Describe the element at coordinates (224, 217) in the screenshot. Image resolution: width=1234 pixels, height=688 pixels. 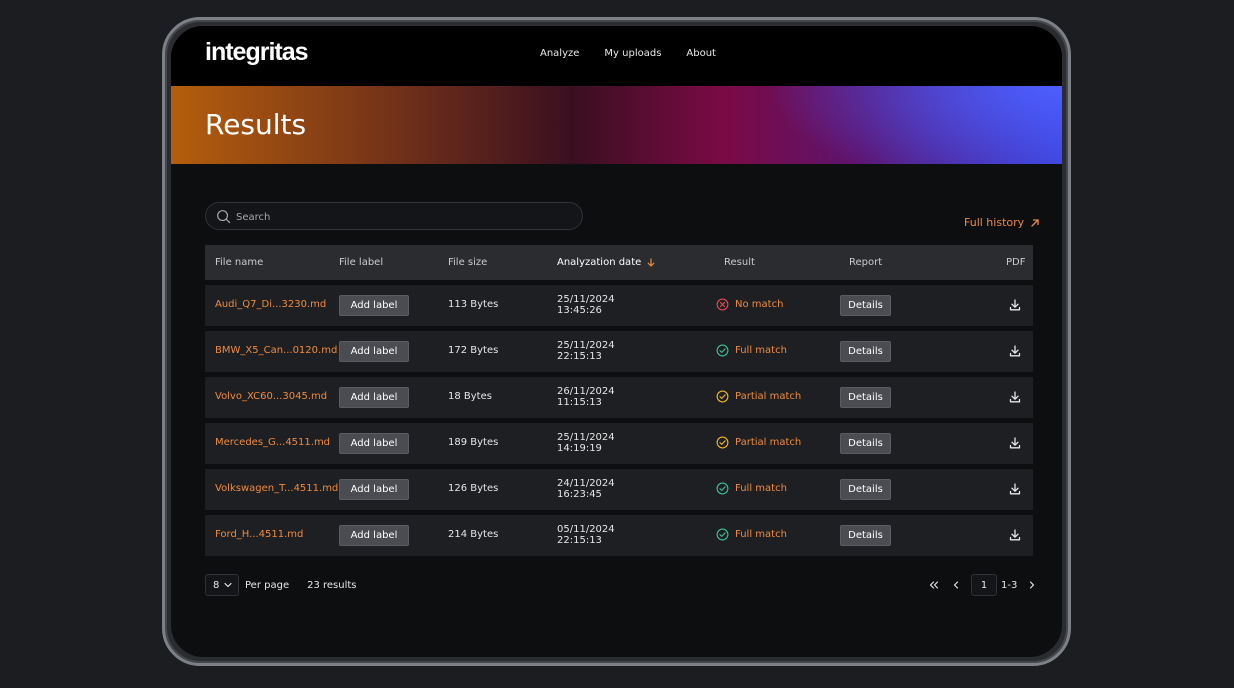
I see `search-icon` at that location.